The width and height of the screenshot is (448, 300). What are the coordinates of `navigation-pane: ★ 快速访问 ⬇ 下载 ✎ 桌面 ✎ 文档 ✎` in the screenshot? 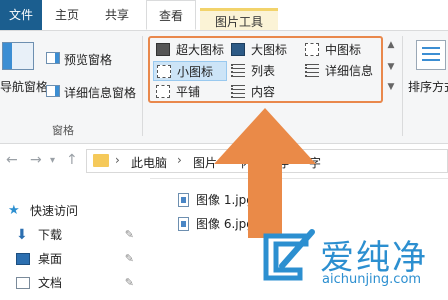 It's located at (75, 239).